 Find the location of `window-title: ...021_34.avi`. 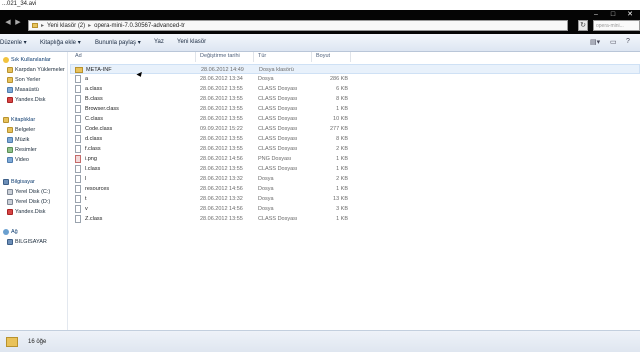

window-title: ...021_34.avi is located at coordinates (19, 4).